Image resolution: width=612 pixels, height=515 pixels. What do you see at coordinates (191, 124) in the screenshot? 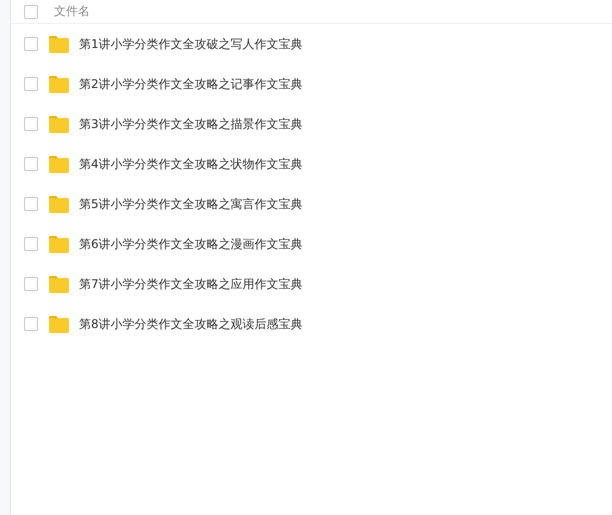
I see `file-name: 第3讲小学分类作文全攻略之描景作文宝典` at bounding box center [191, 124].